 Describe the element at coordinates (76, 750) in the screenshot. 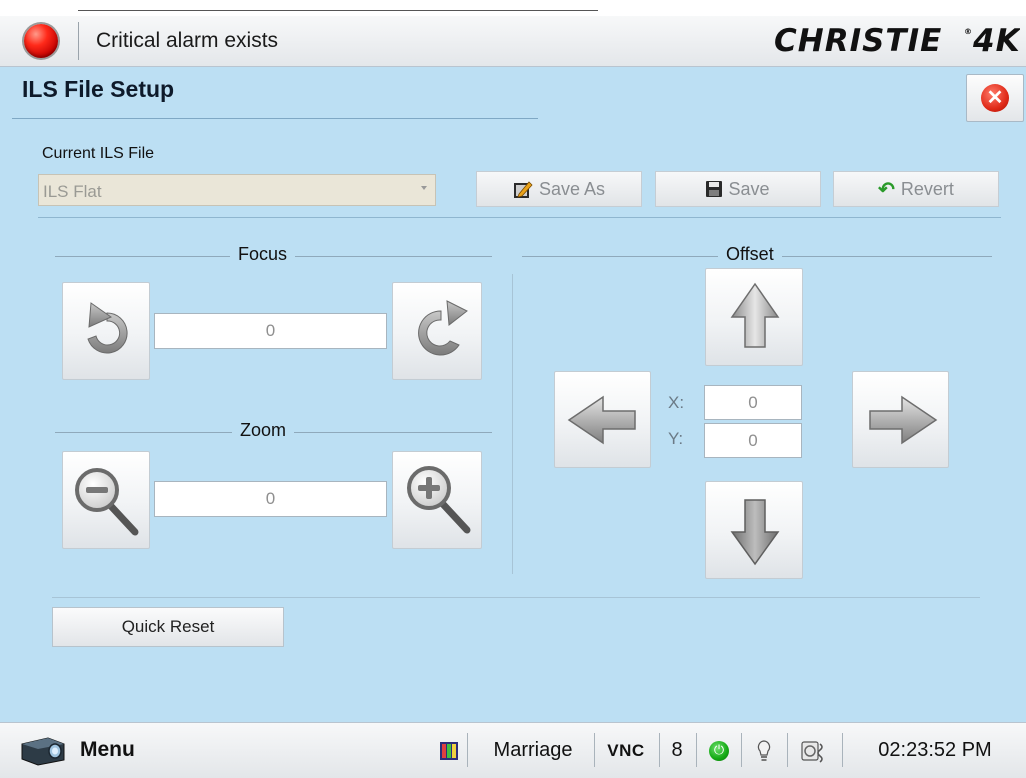

I see `menu-button: Menu` at that location.